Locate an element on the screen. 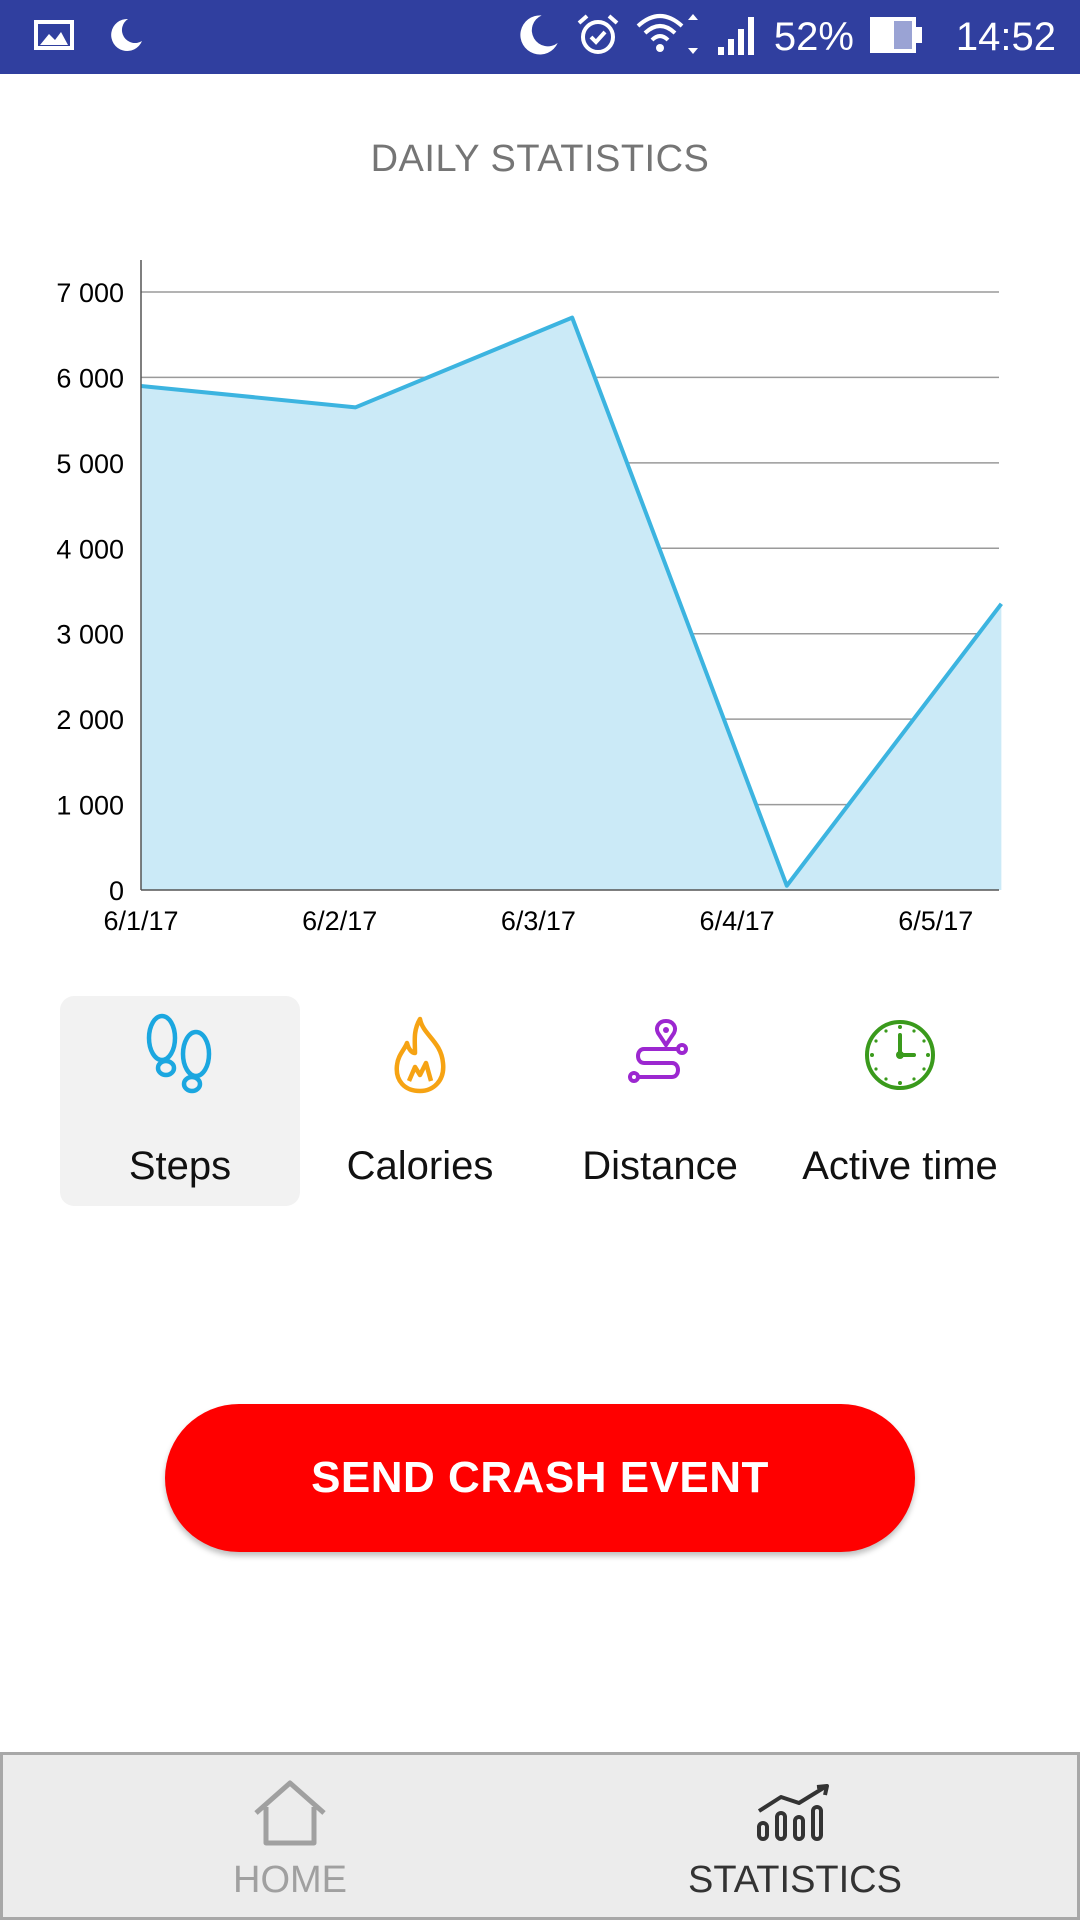  battery-percent: 52% is located at coordinates (813, 37).